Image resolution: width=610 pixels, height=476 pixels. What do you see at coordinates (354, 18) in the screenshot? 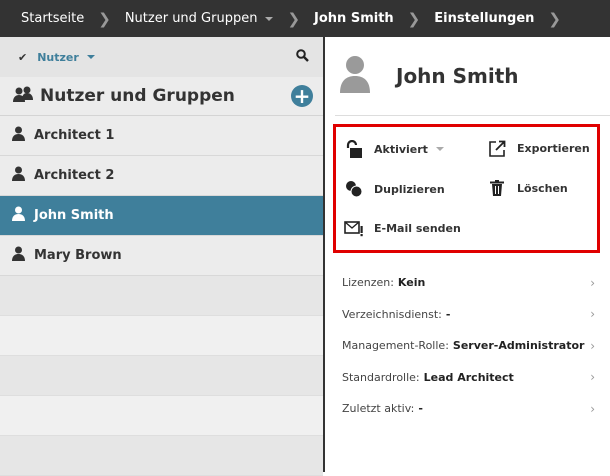
I see `breadcrumb-john-smith: John Smith` at bounding box center [354, 18].